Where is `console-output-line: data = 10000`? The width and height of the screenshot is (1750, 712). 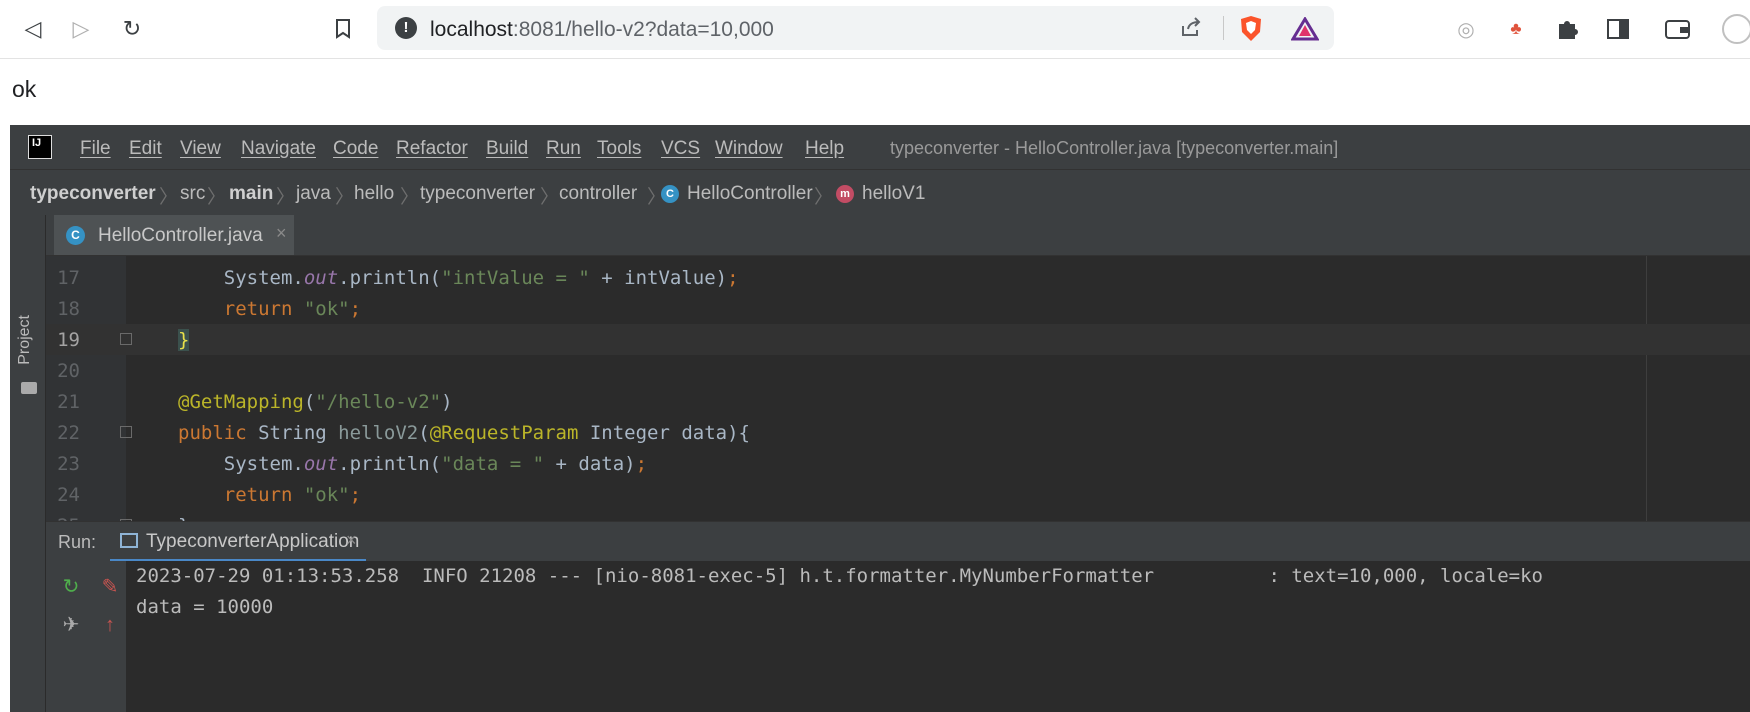 console-output-line: data = 10000 is located at coordinates (205, 607).